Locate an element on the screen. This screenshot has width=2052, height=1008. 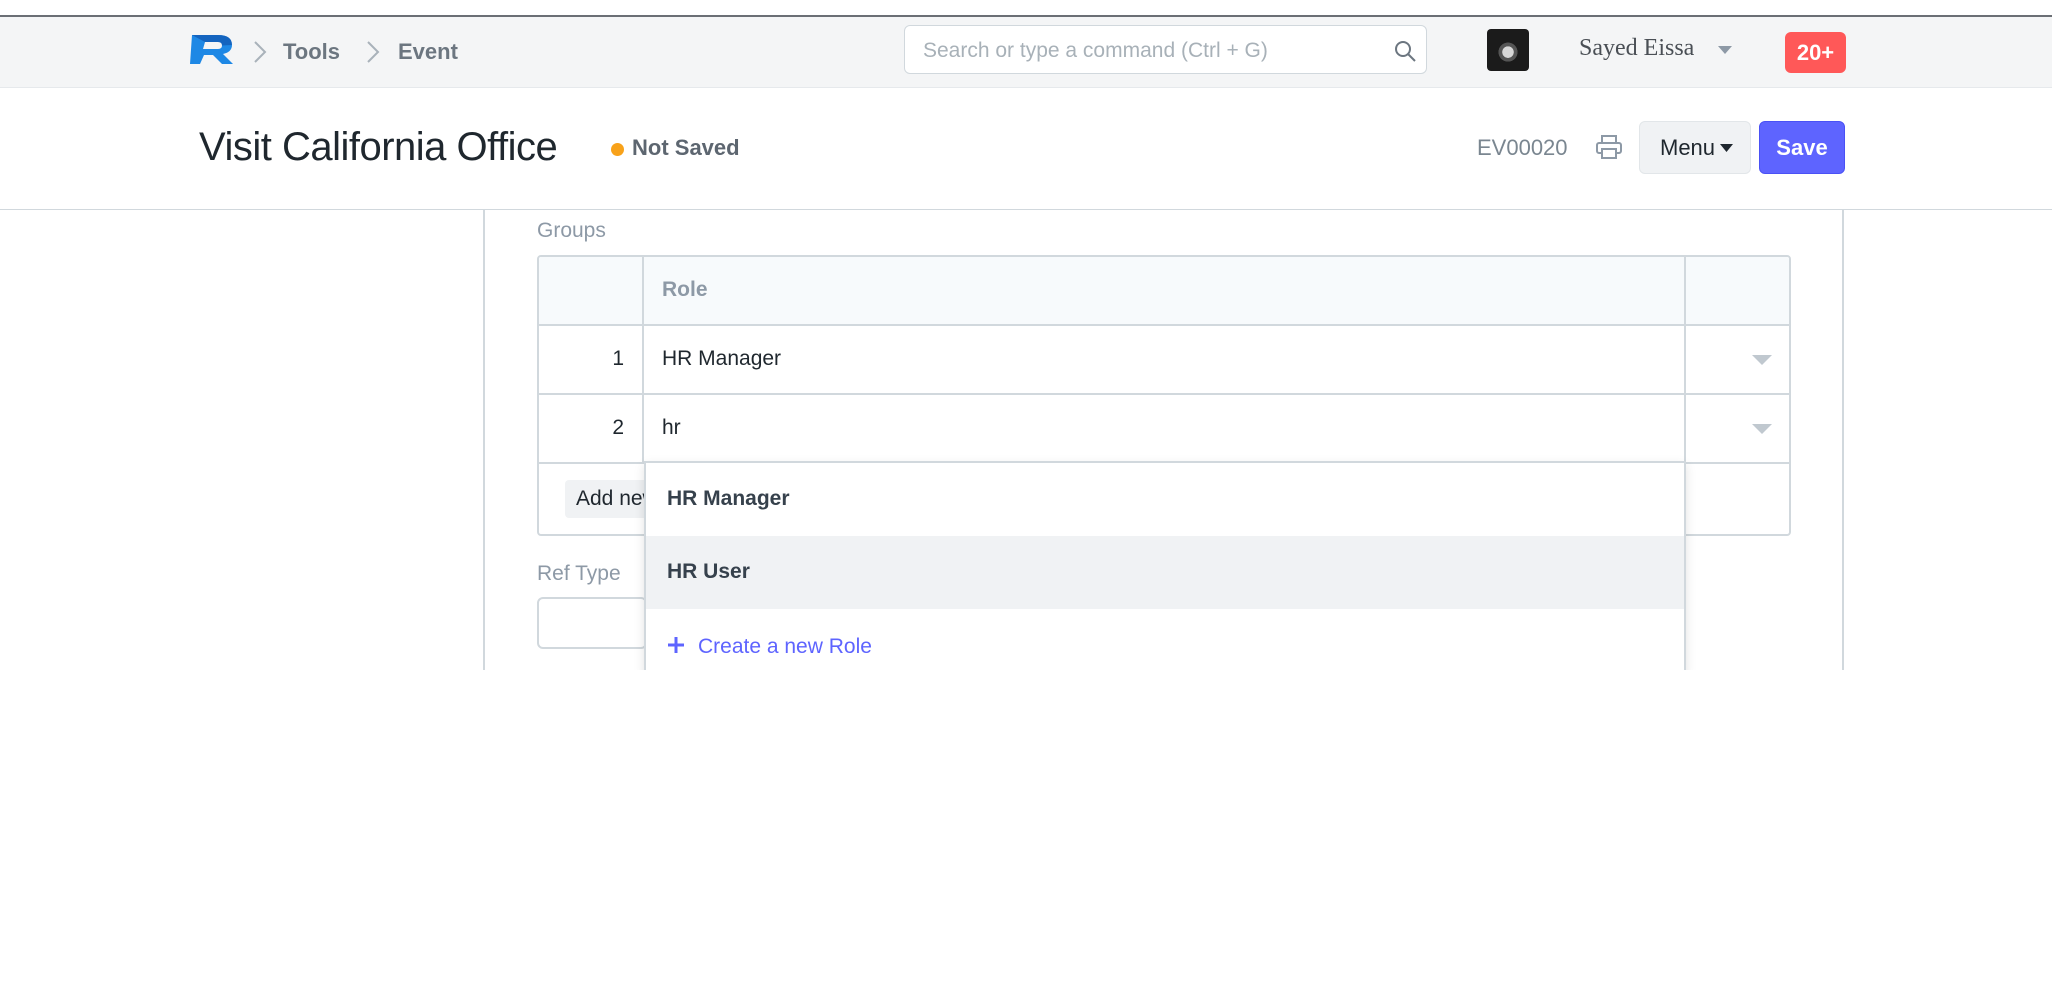
ref-type-input is located at coordinates (592, 623).